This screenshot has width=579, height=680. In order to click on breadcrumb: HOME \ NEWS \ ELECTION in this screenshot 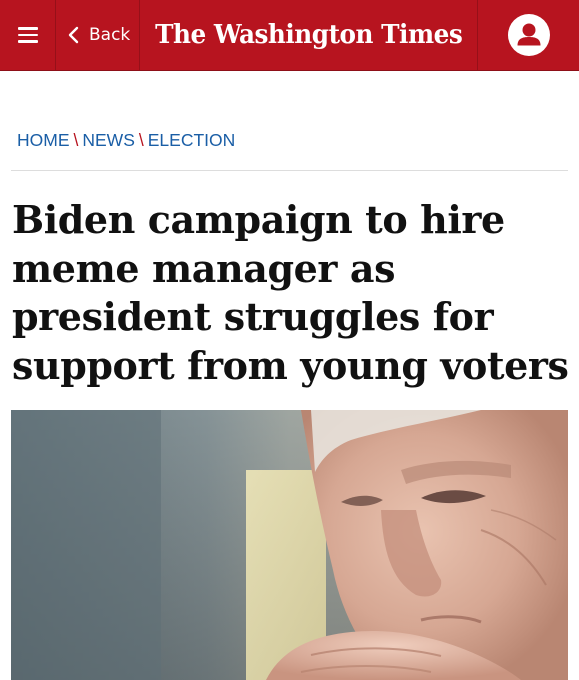, I will do `click(126, 140)`.